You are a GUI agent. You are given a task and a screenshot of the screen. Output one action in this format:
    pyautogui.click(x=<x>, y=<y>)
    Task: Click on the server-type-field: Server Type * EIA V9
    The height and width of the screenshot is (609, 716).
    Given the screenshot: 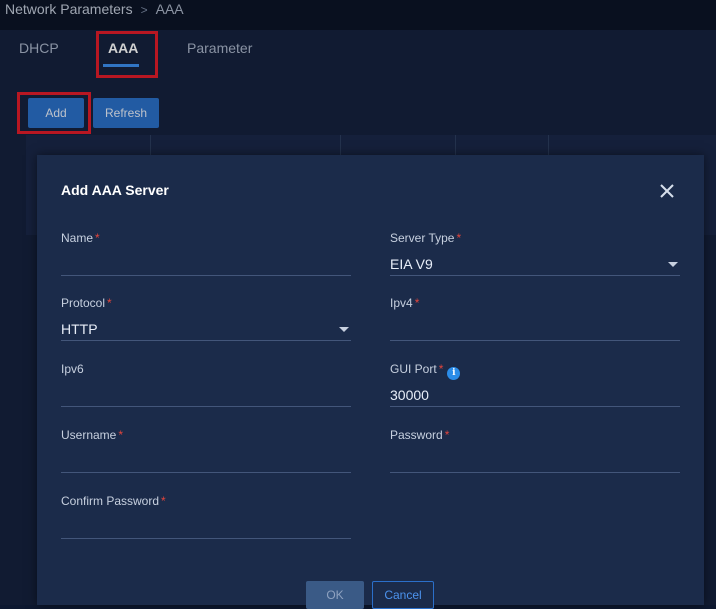 What is the action you would take?
    pyautogui.click(x=535, y=253)
    